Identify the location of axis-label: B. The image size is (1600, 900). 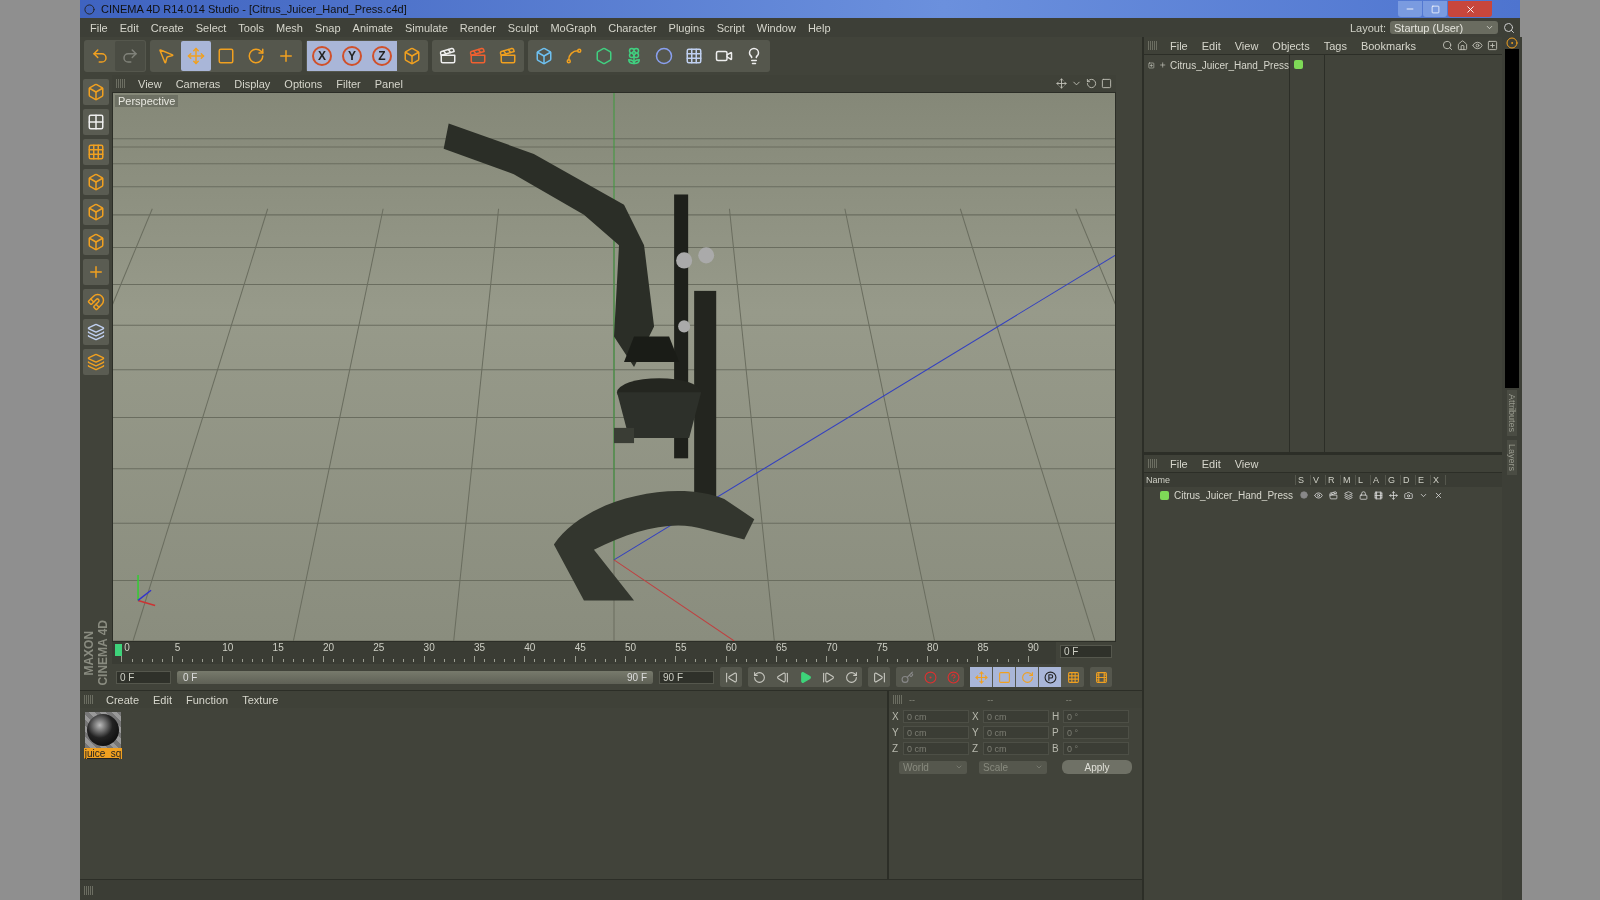
(1056, 748).